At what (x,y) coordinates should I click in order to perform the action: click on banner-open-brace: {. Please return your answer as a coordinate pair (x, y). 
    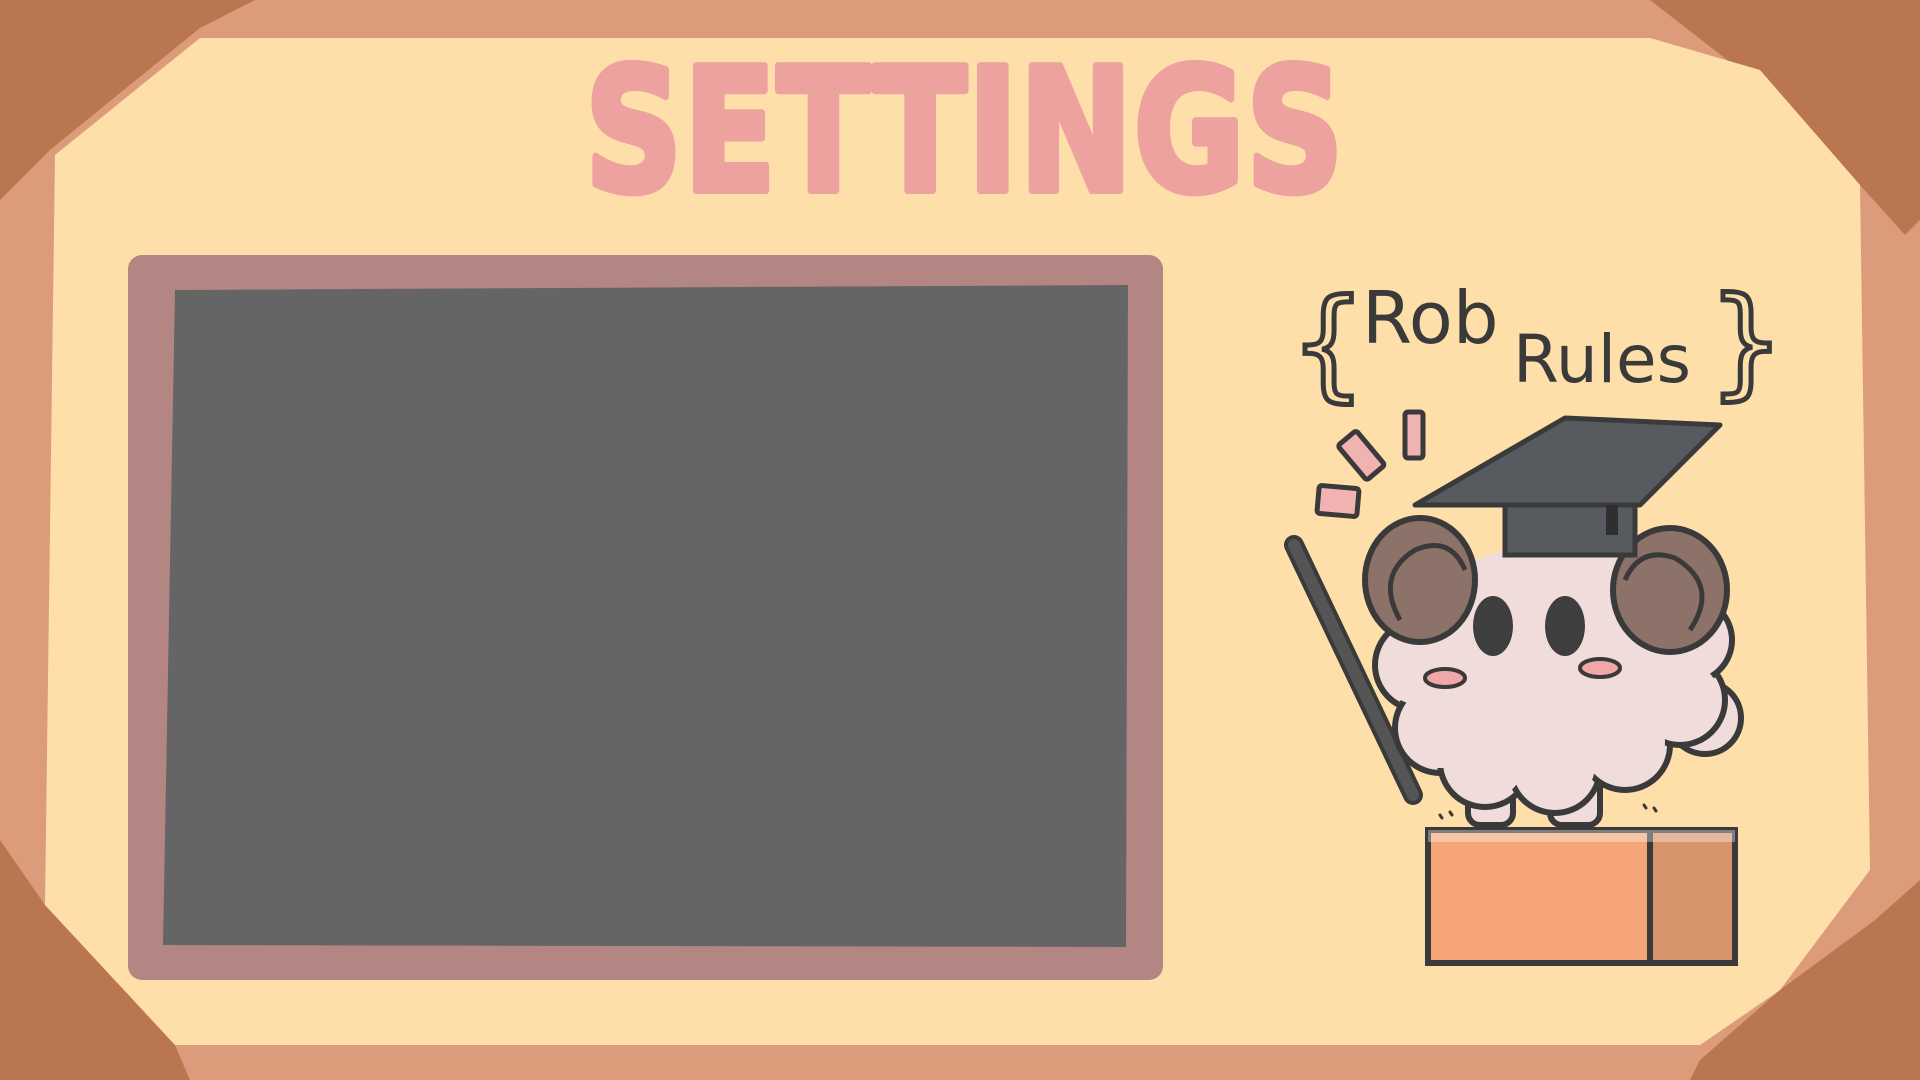
    Looking at the image, I should click on (1328, 344).